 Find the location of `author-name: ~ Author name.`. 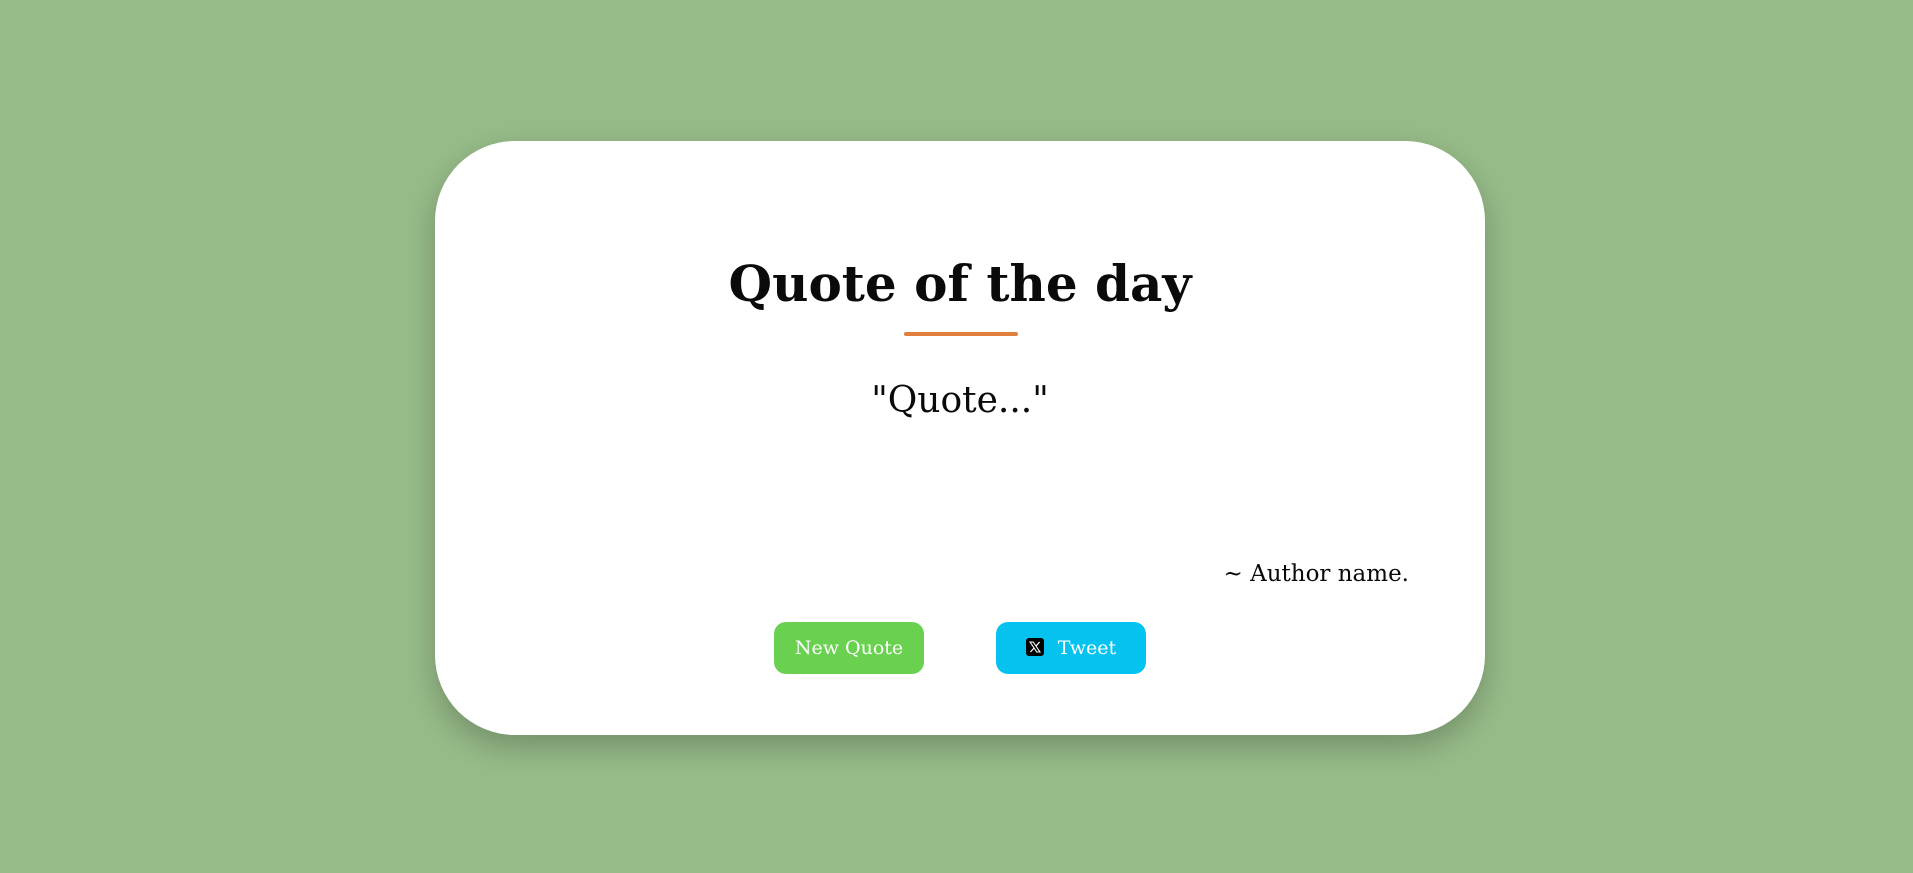

author-name: ~ Author name. is located at coordinates (1316, 574).